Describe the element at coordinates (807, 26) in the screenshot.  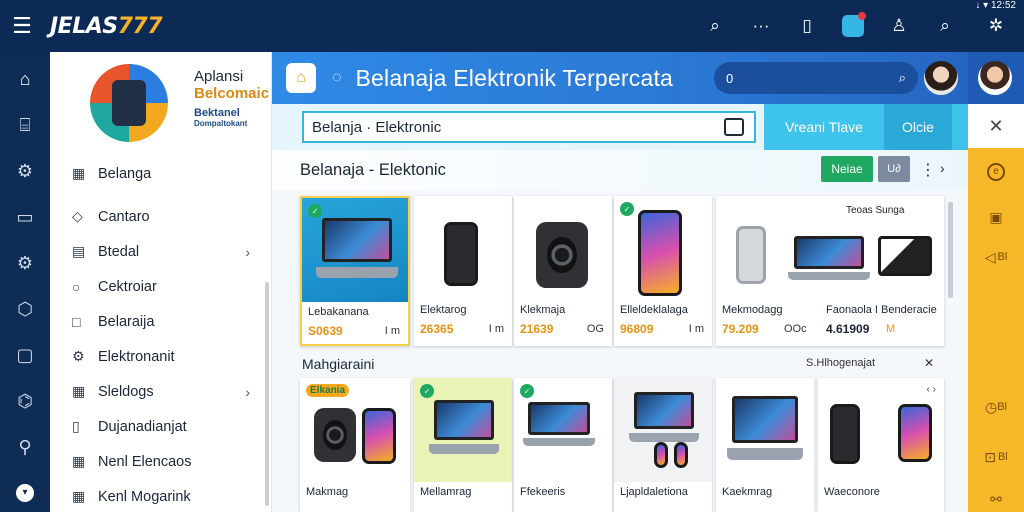
I see `tablet-icon: ▯` at that location.